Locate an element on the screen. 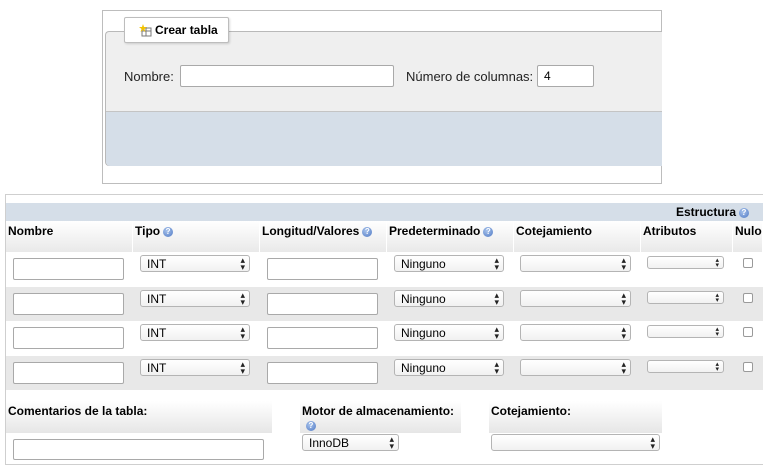 Image resolution: width=763 pixels, height=465 pixels. col-header-null-label: Nulo is located at coordinates (748, 231).